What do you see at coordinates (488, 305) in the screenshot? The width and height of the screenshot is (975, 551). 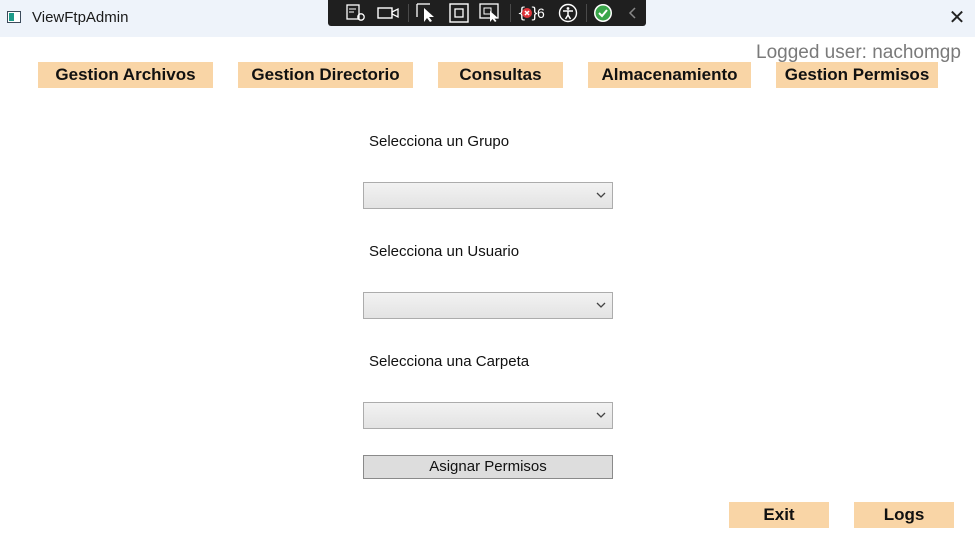 I see `usuario-combobox` at bounding box center [488, 305].